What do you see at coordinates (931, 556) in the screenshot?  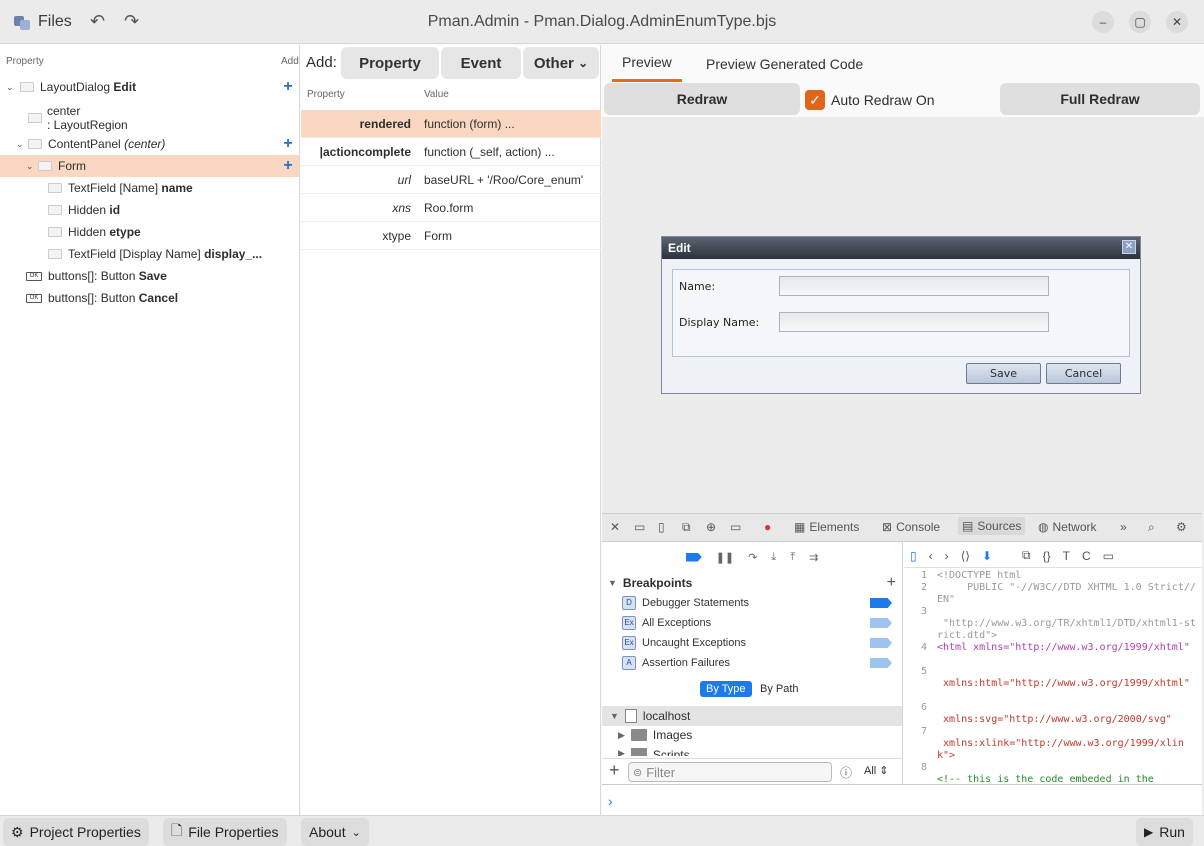 I see `back-icon: ‹` at bounding box center [931, 556].